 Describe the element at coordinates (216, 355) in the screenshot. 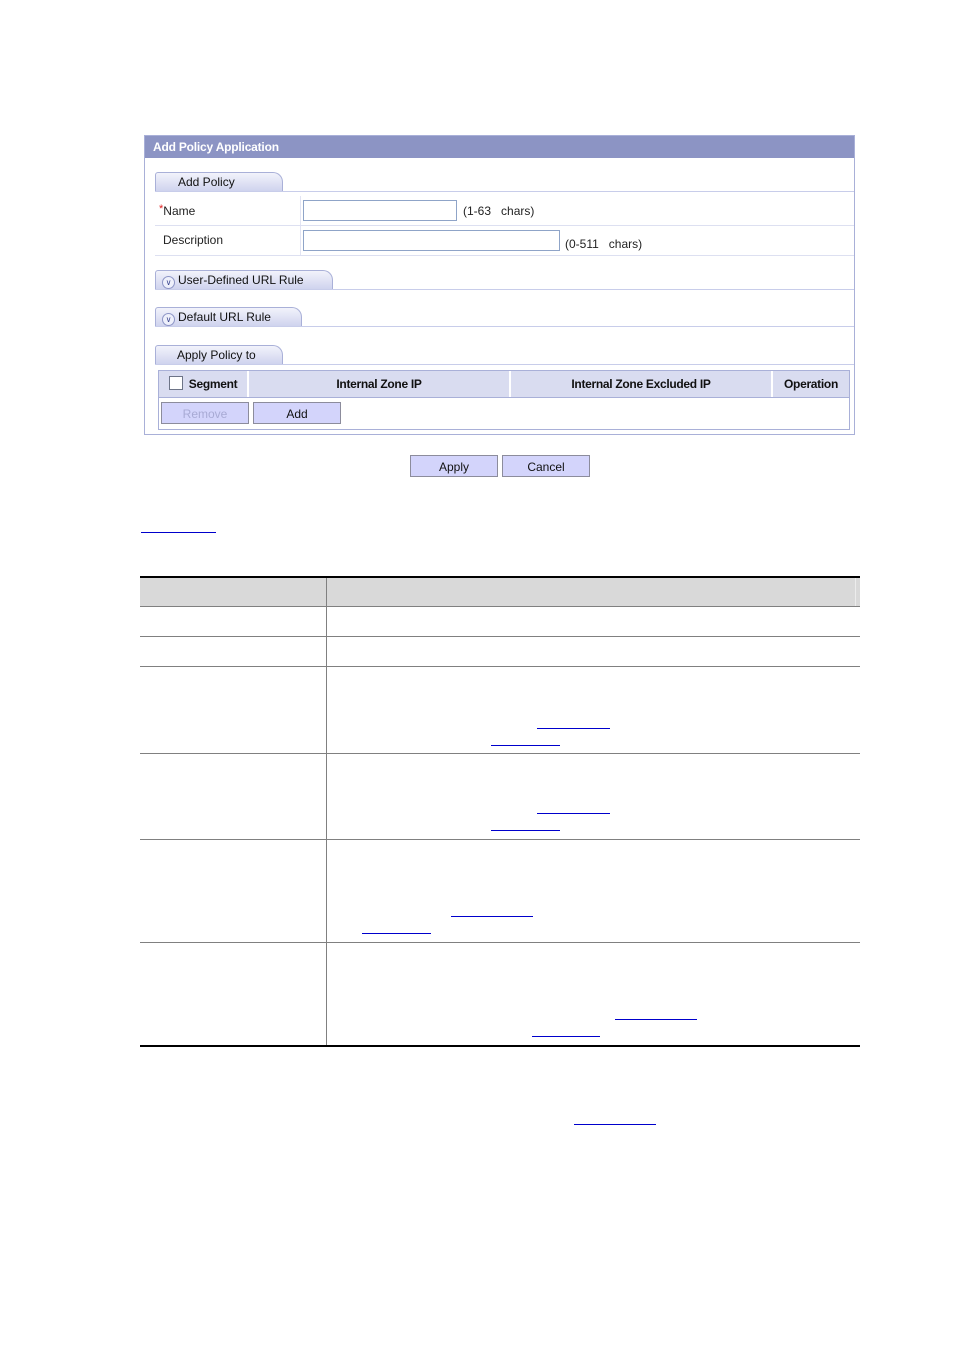

I see `tab-apply-policy-to-label: Apply Policy to` at that location.